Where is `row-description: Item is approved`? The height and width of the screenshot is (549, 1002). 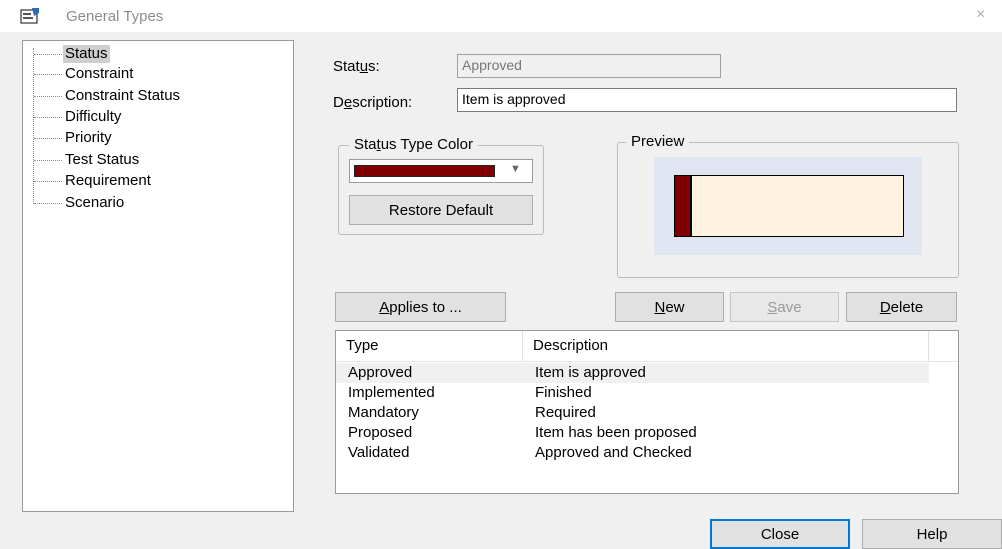 row-description: Item is approved is located at coordinates (590, 372).